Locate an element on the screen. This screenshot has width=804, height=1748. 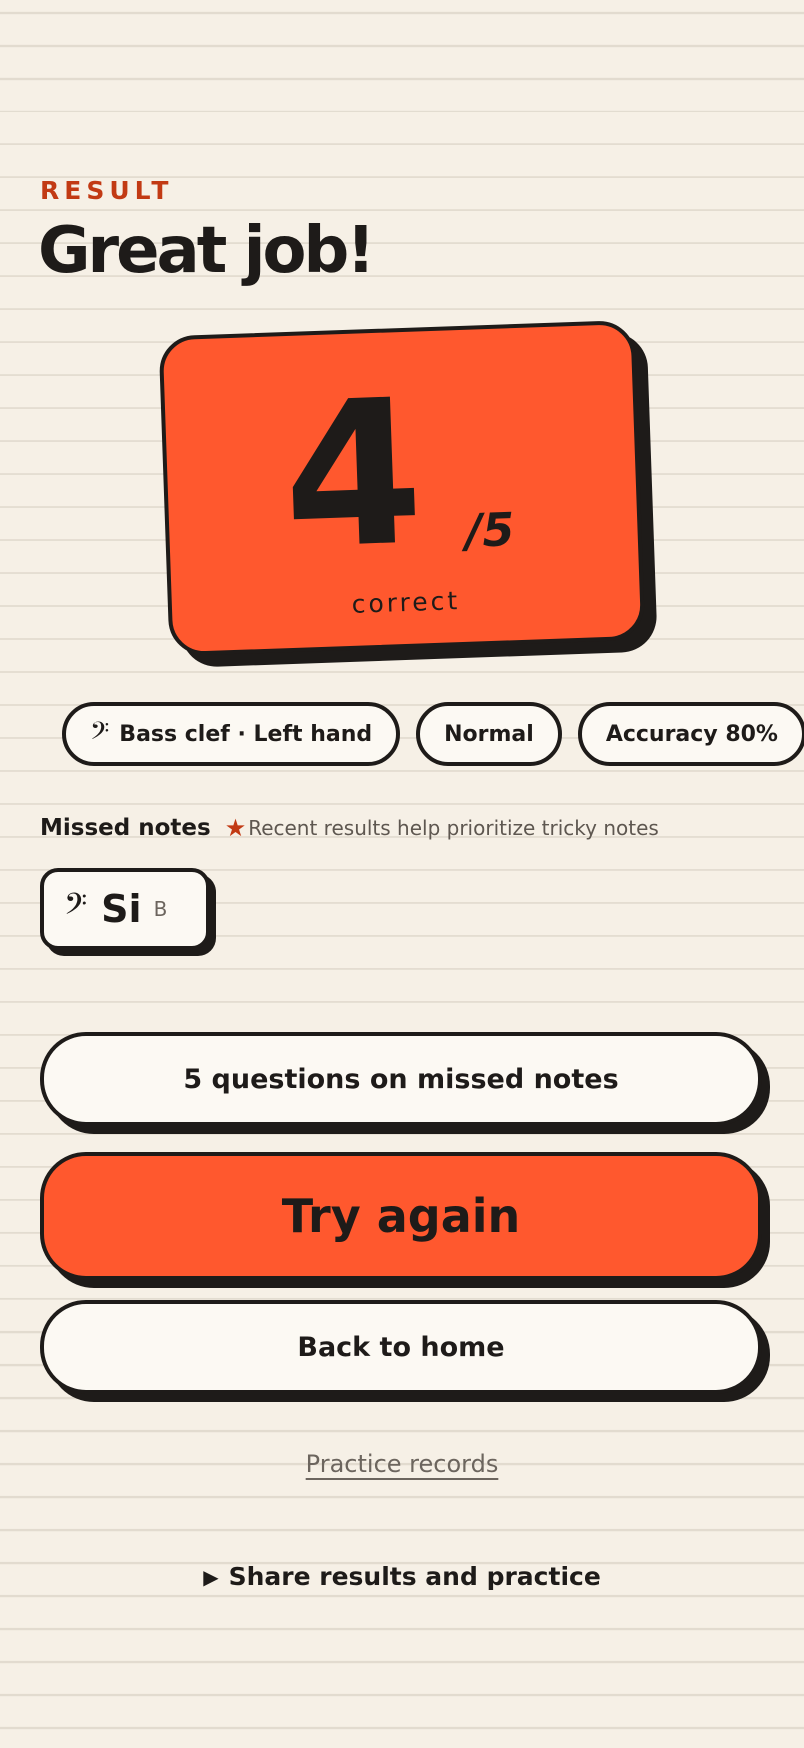
star-icon: ★ is located at coordinates (235, 828).